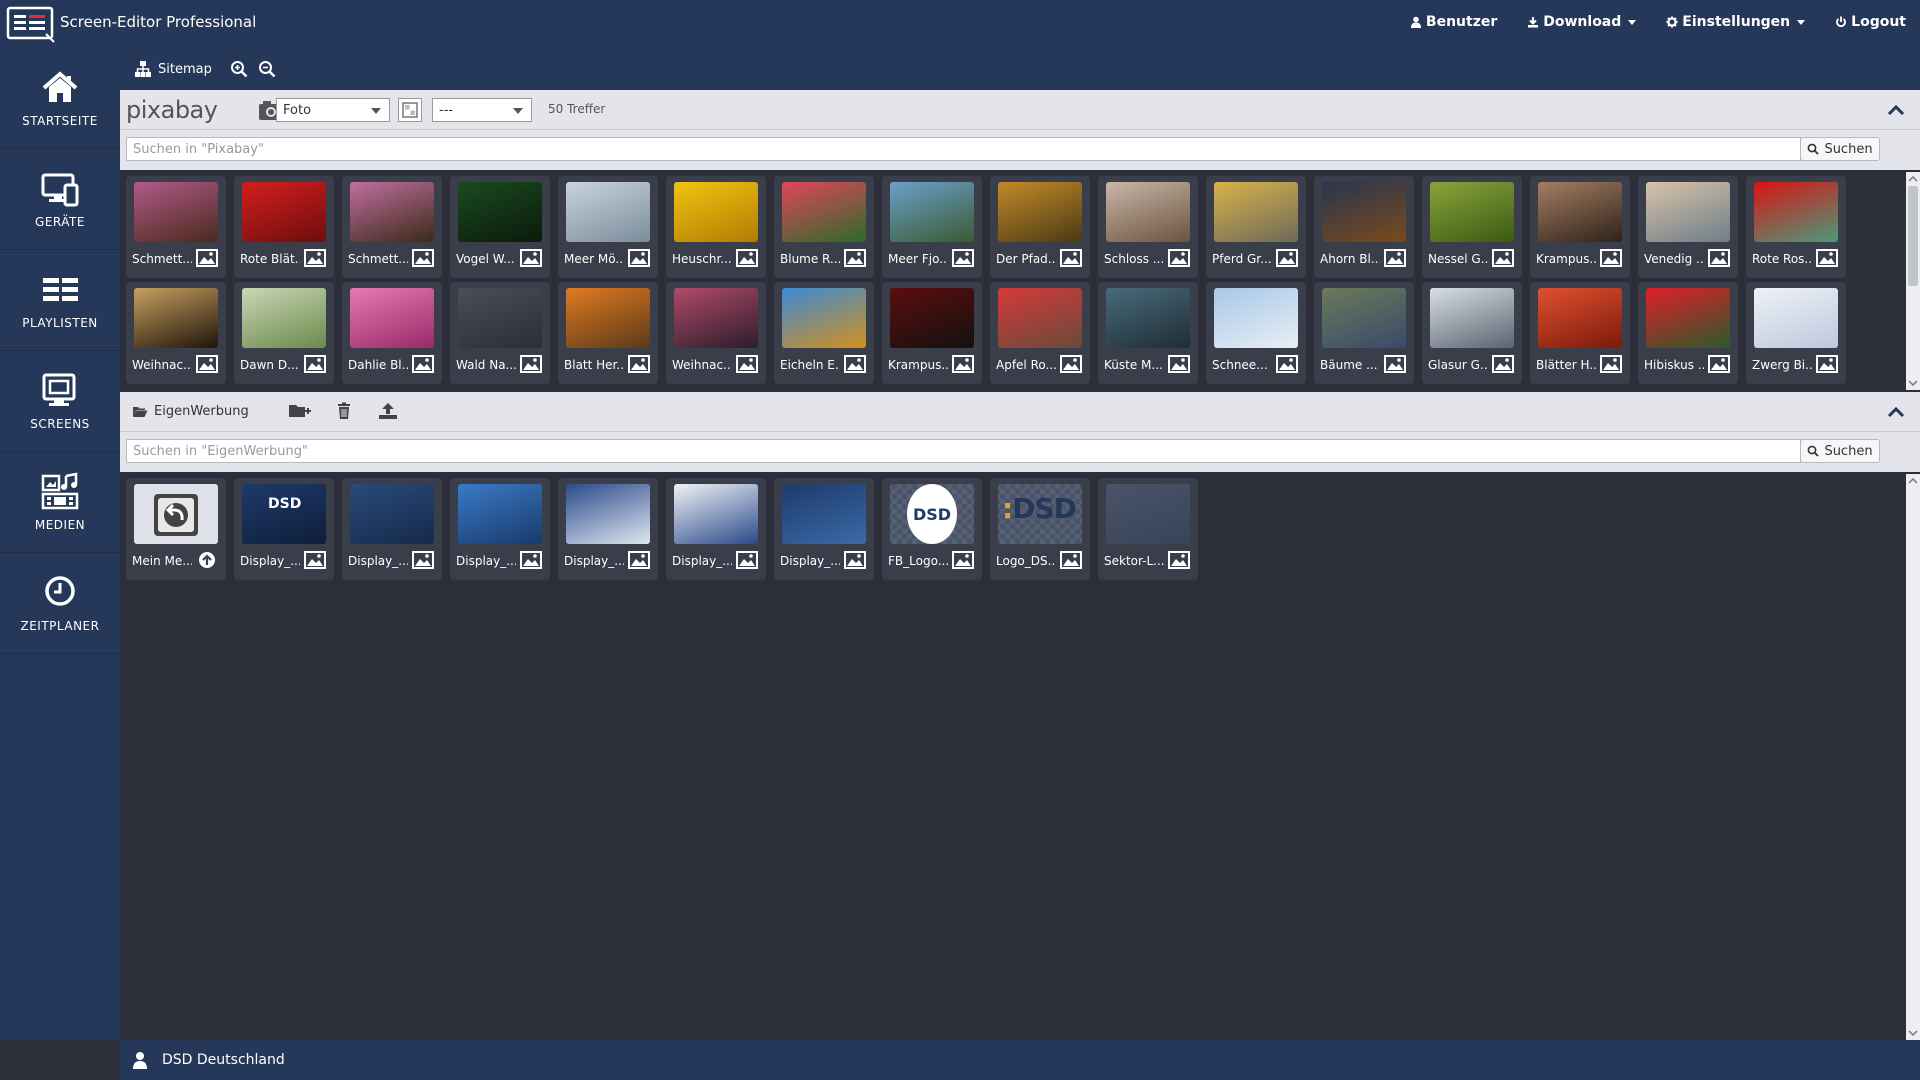  Describe the element at coordinates (239, 69) in the screenshot. I see `zoom-in-button` at that location.